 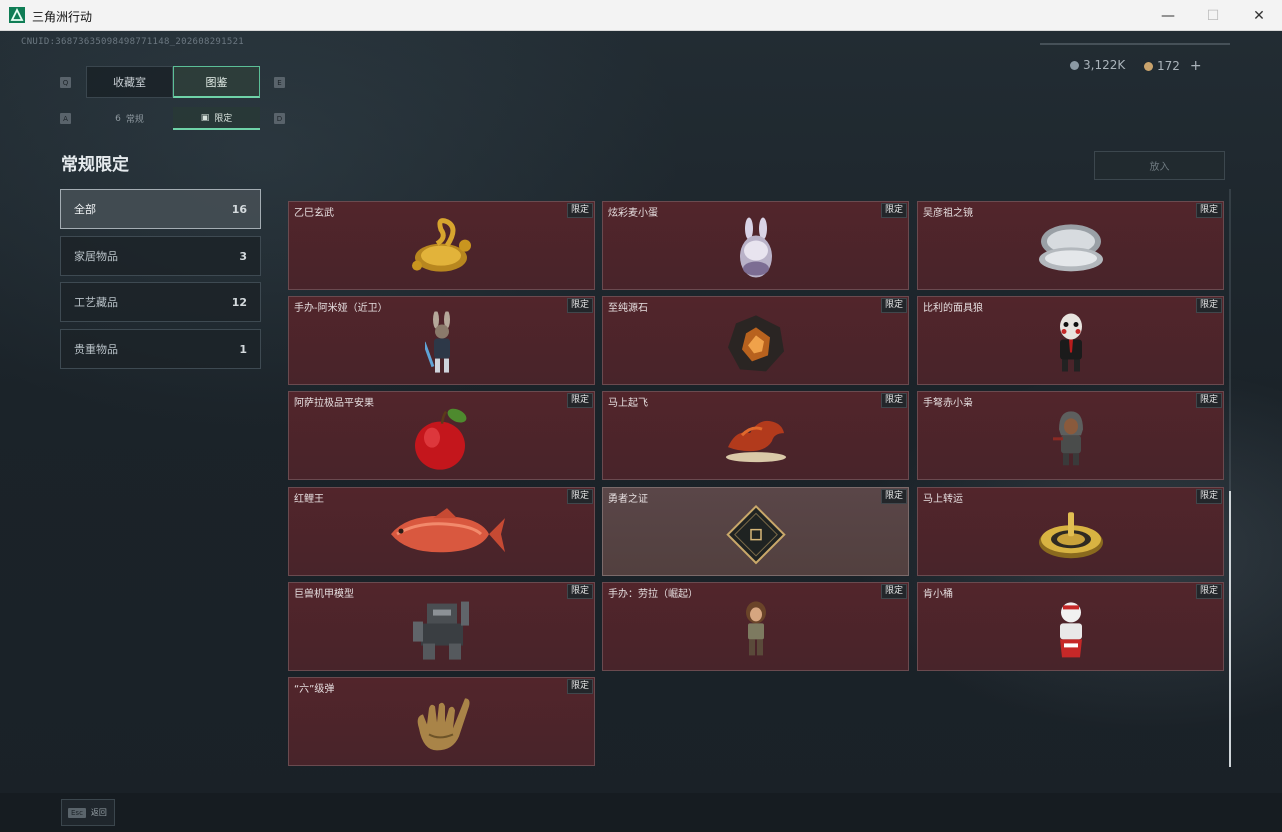 I want to click on red-carp-icon, so click(x=447, y=529).